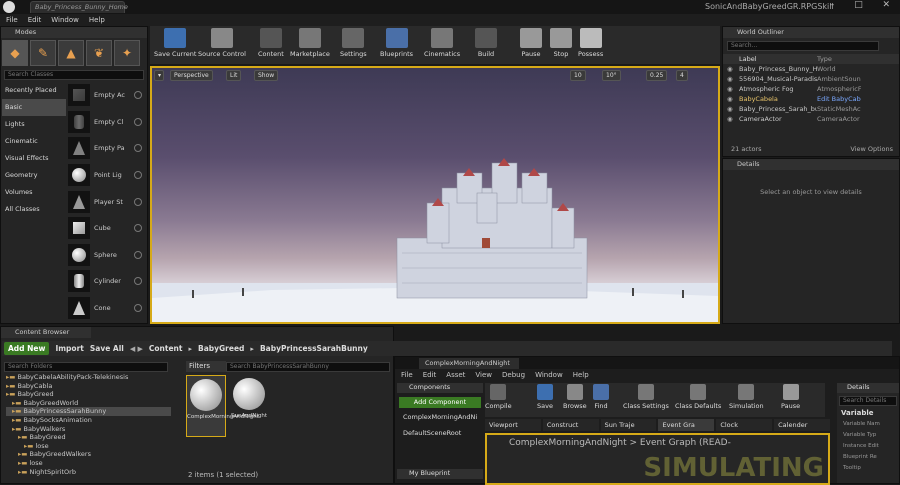 Image resolution: width=900 pixels, height=485 pixels. Describe the element at coordinates (513, 375) in the screenshot. I see `bp-menu-item: Debug` at that location.